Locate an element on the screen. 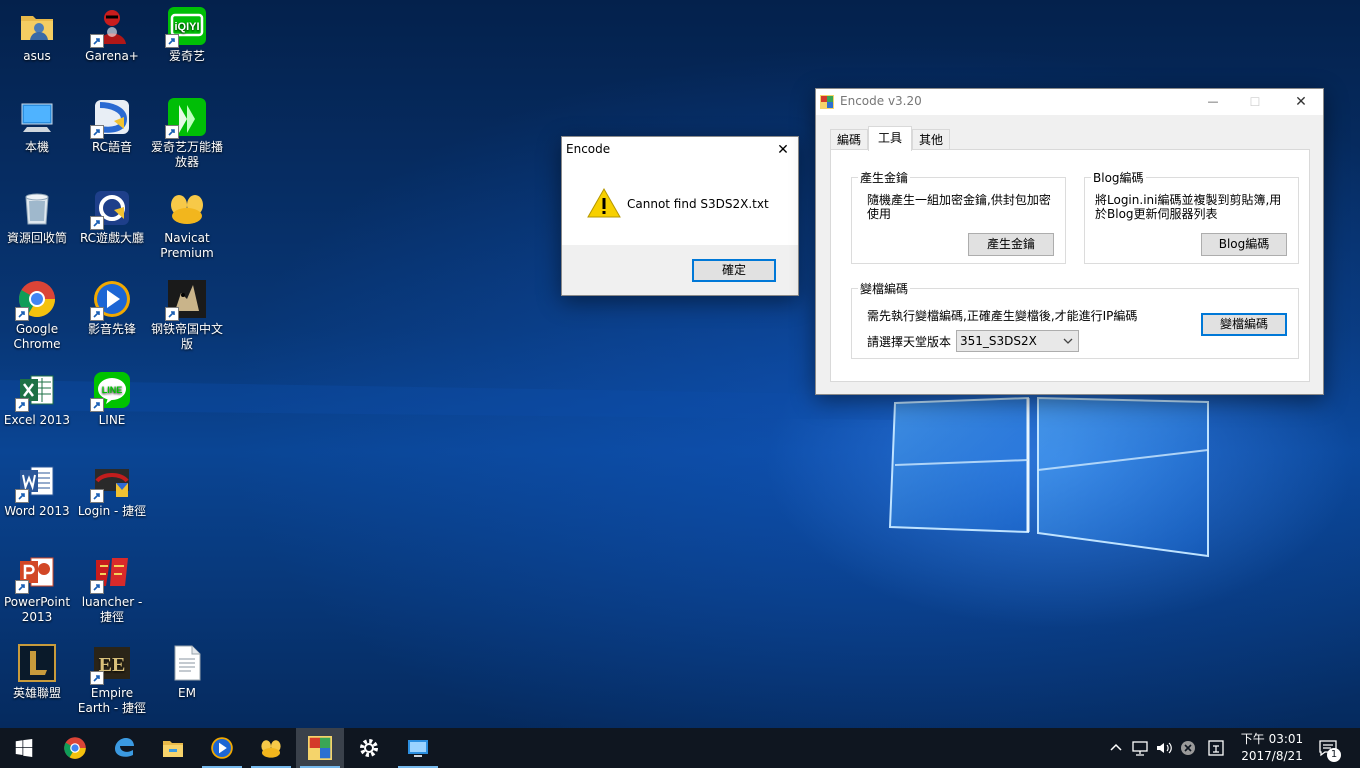  taskbar-encode is located at coordinates (320, 748).